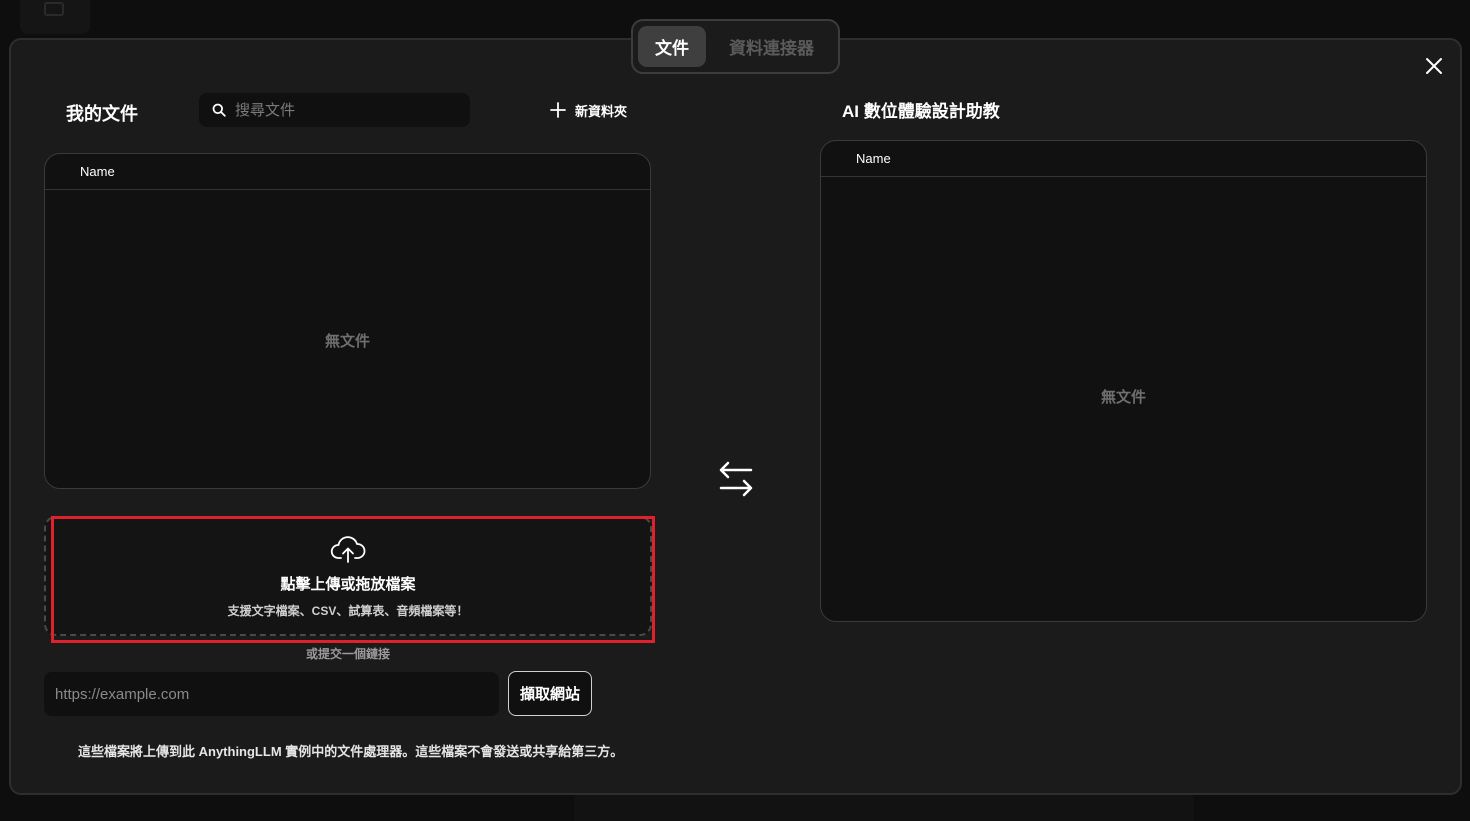 The height and width of the screenshot is (821, 1470). I want to click on tab-data-connectors: 資料連接器, so click(771, 46).